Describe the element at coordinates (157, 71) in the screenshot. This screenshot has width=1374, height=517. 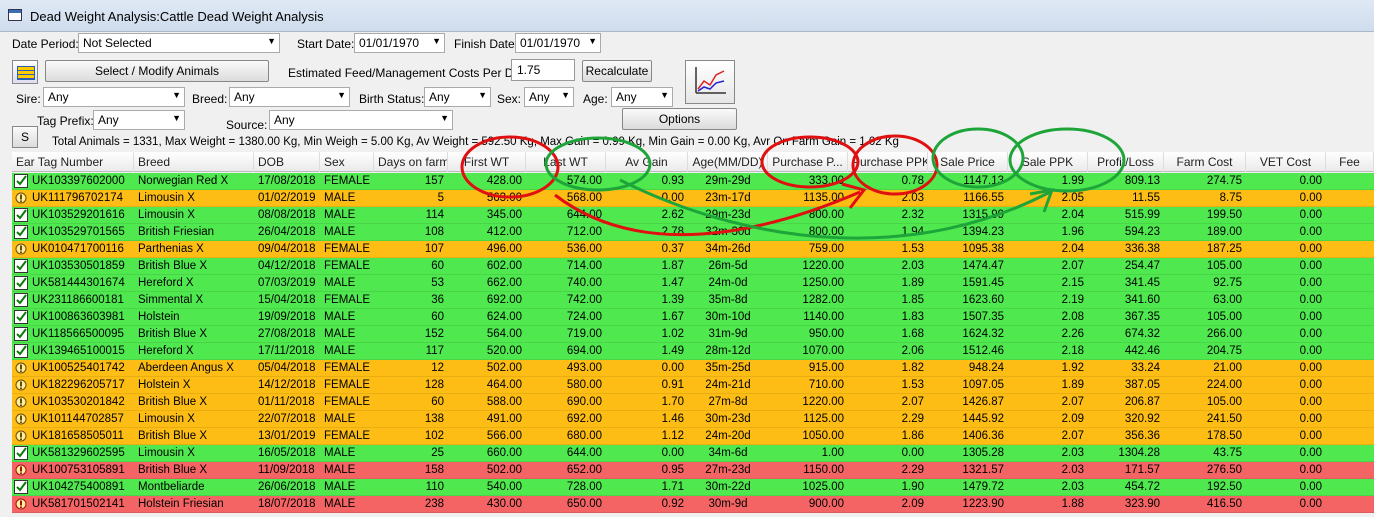
I see `select-modify-animals-button: Select / Modify Animals` at that location.